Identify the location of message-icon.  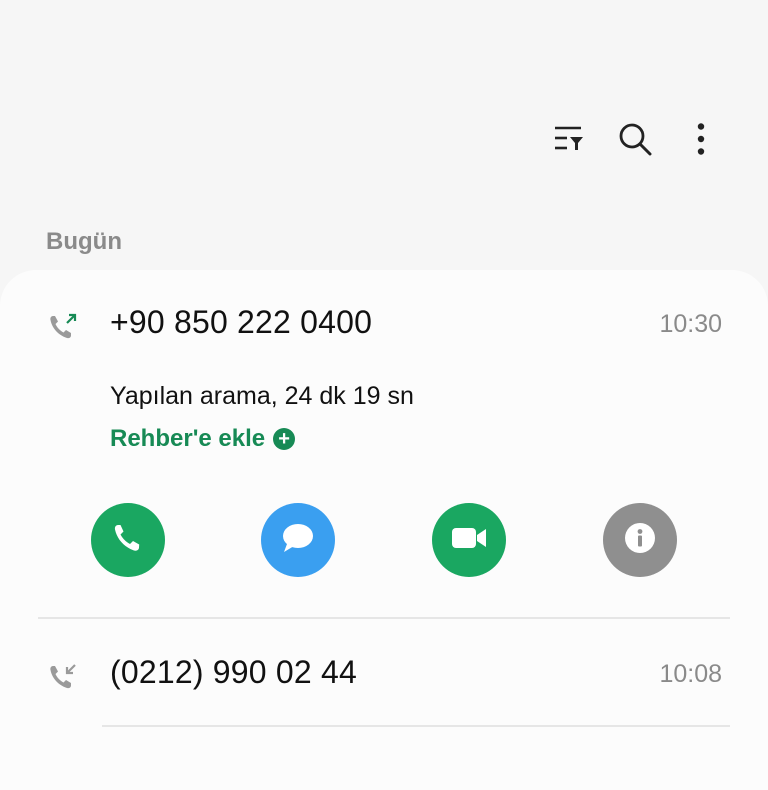
(298, 540).